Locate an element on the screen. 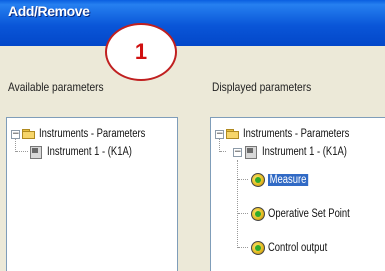  tree-param-operative-set-point: Operative Set Point is located at coordinates (309, 214).